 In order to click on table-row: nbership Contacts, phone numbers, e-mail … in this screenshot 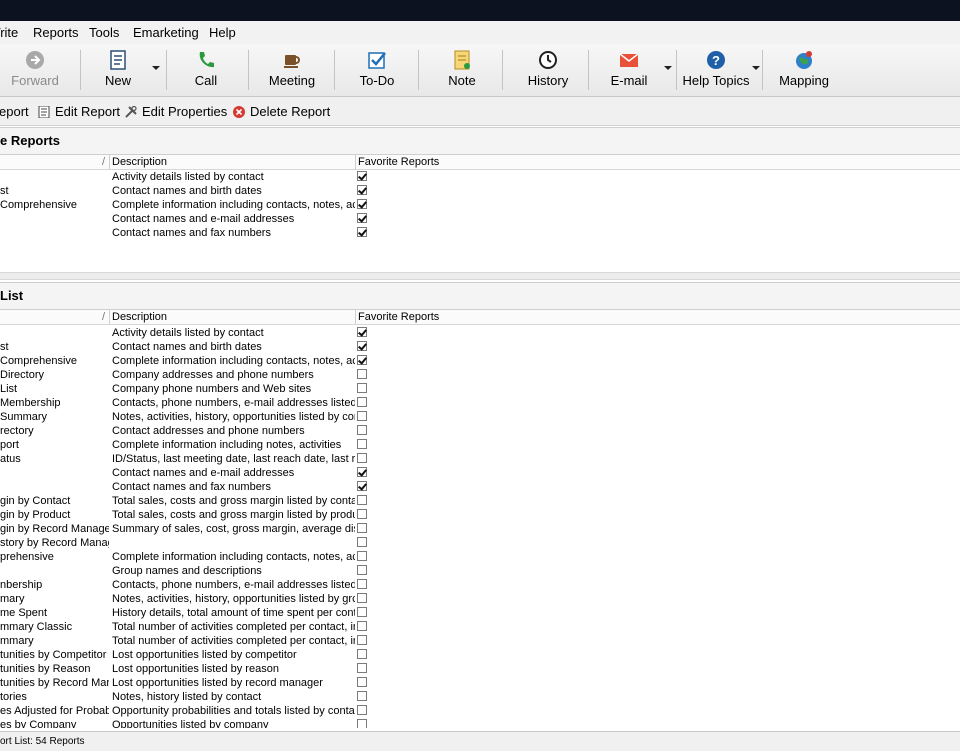, I will do `click(480, 585)`.